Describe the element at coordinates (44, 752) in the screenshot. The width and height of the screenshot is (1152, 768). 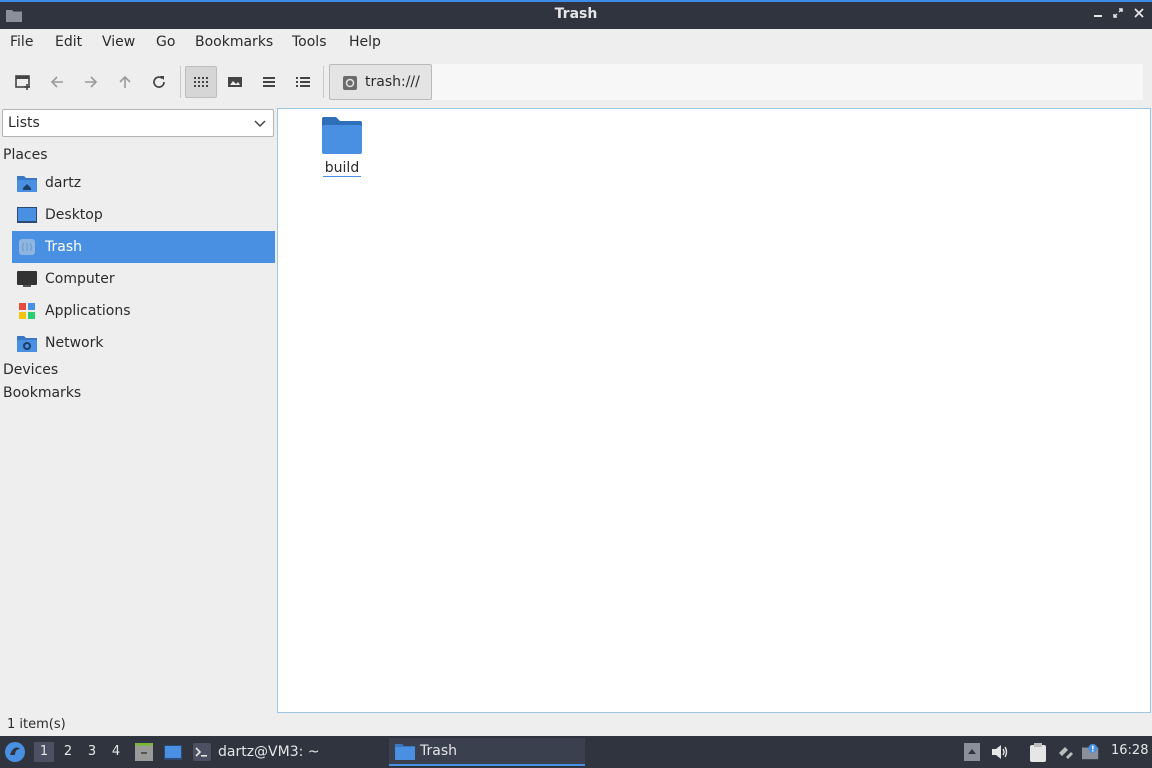
I see `workspace-1: 1` at that location.